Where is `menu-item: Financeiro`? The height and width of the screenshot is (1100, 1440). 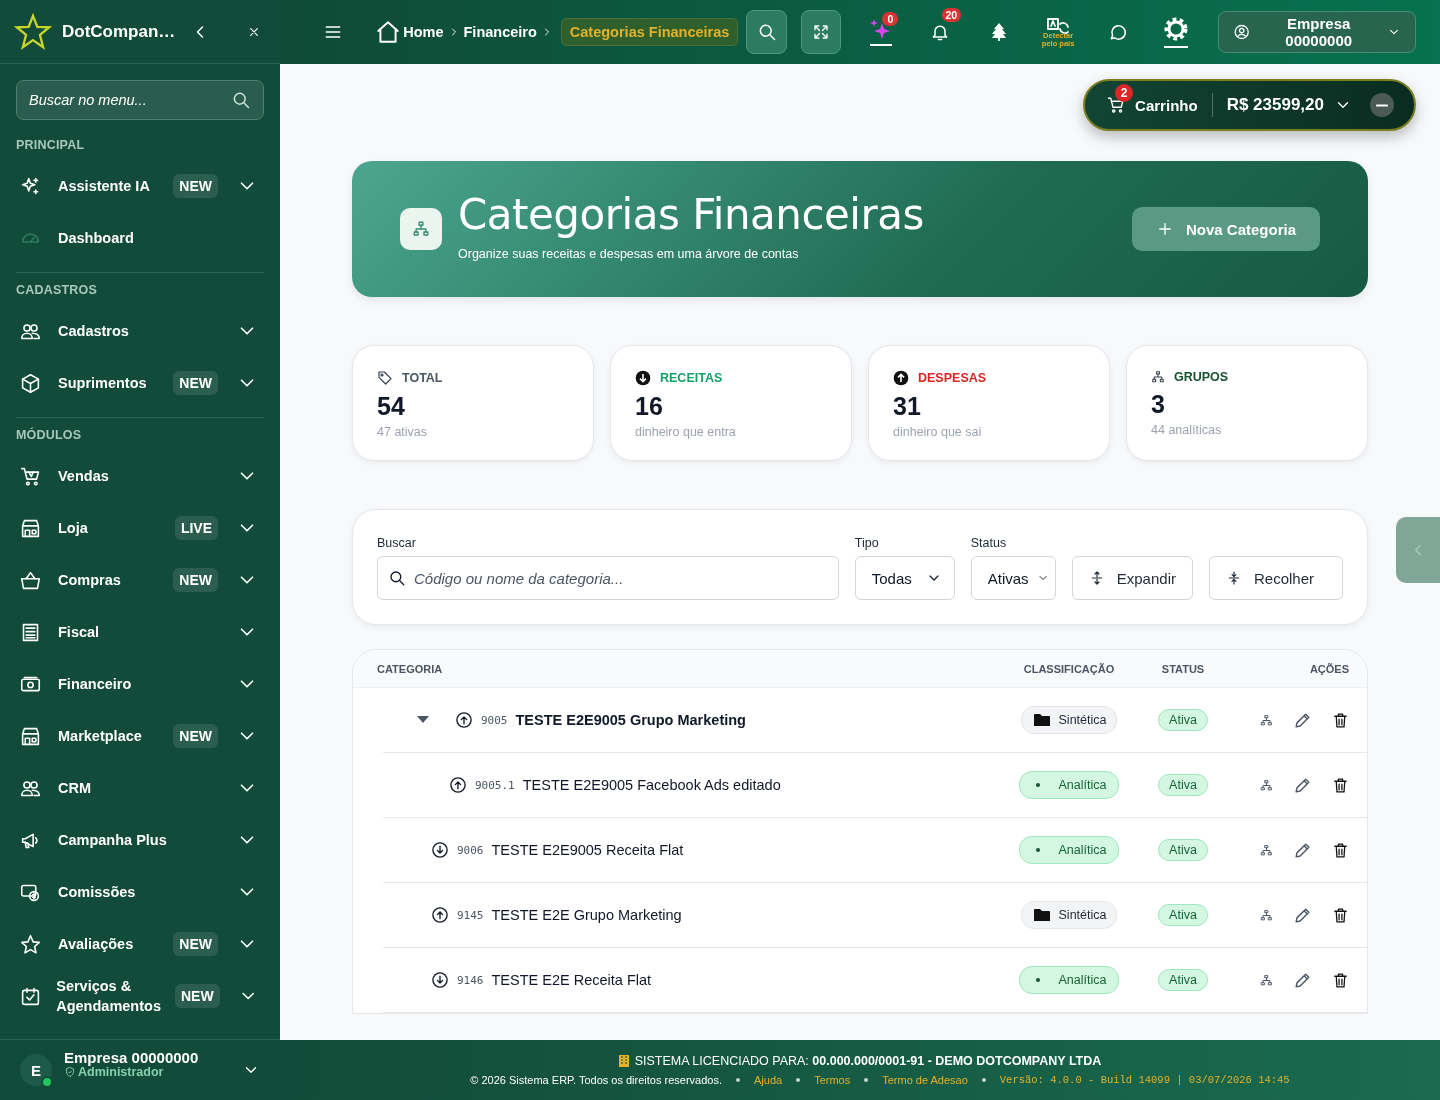 menu-item: Financeiro is located at coordinates (140, 684).